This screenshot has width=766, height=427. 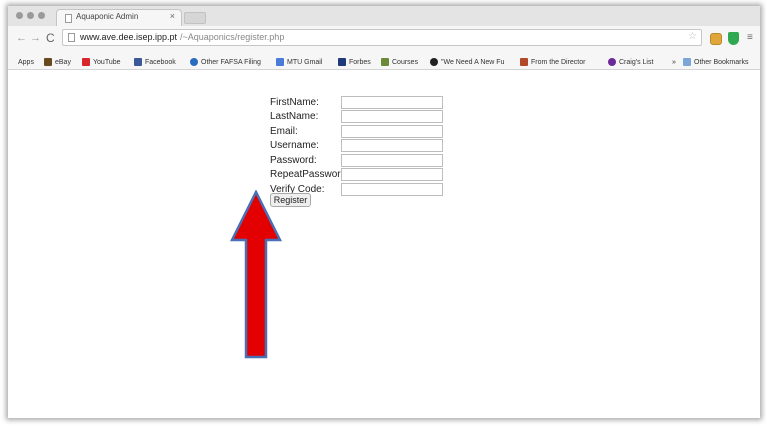 I want to click on bookmark-ebay: eBay, so click(x=57, y=62).